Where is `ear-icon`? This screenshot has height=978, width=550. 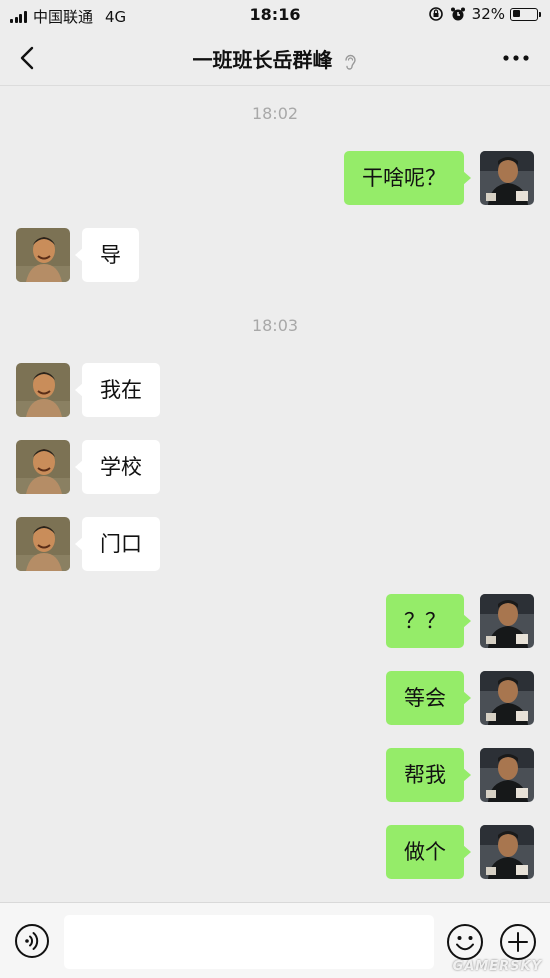 ear-icon is located at coordinates (351, 62).